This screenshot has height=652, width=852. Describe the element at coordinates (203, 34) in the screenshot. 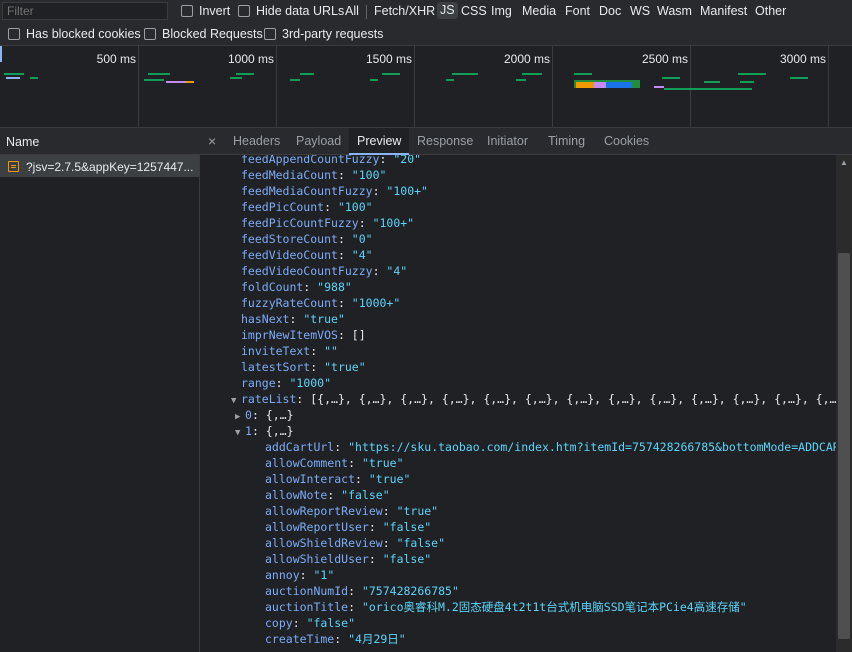

I see `blocked-requests-checkbox: Blocked Requests` at that location.